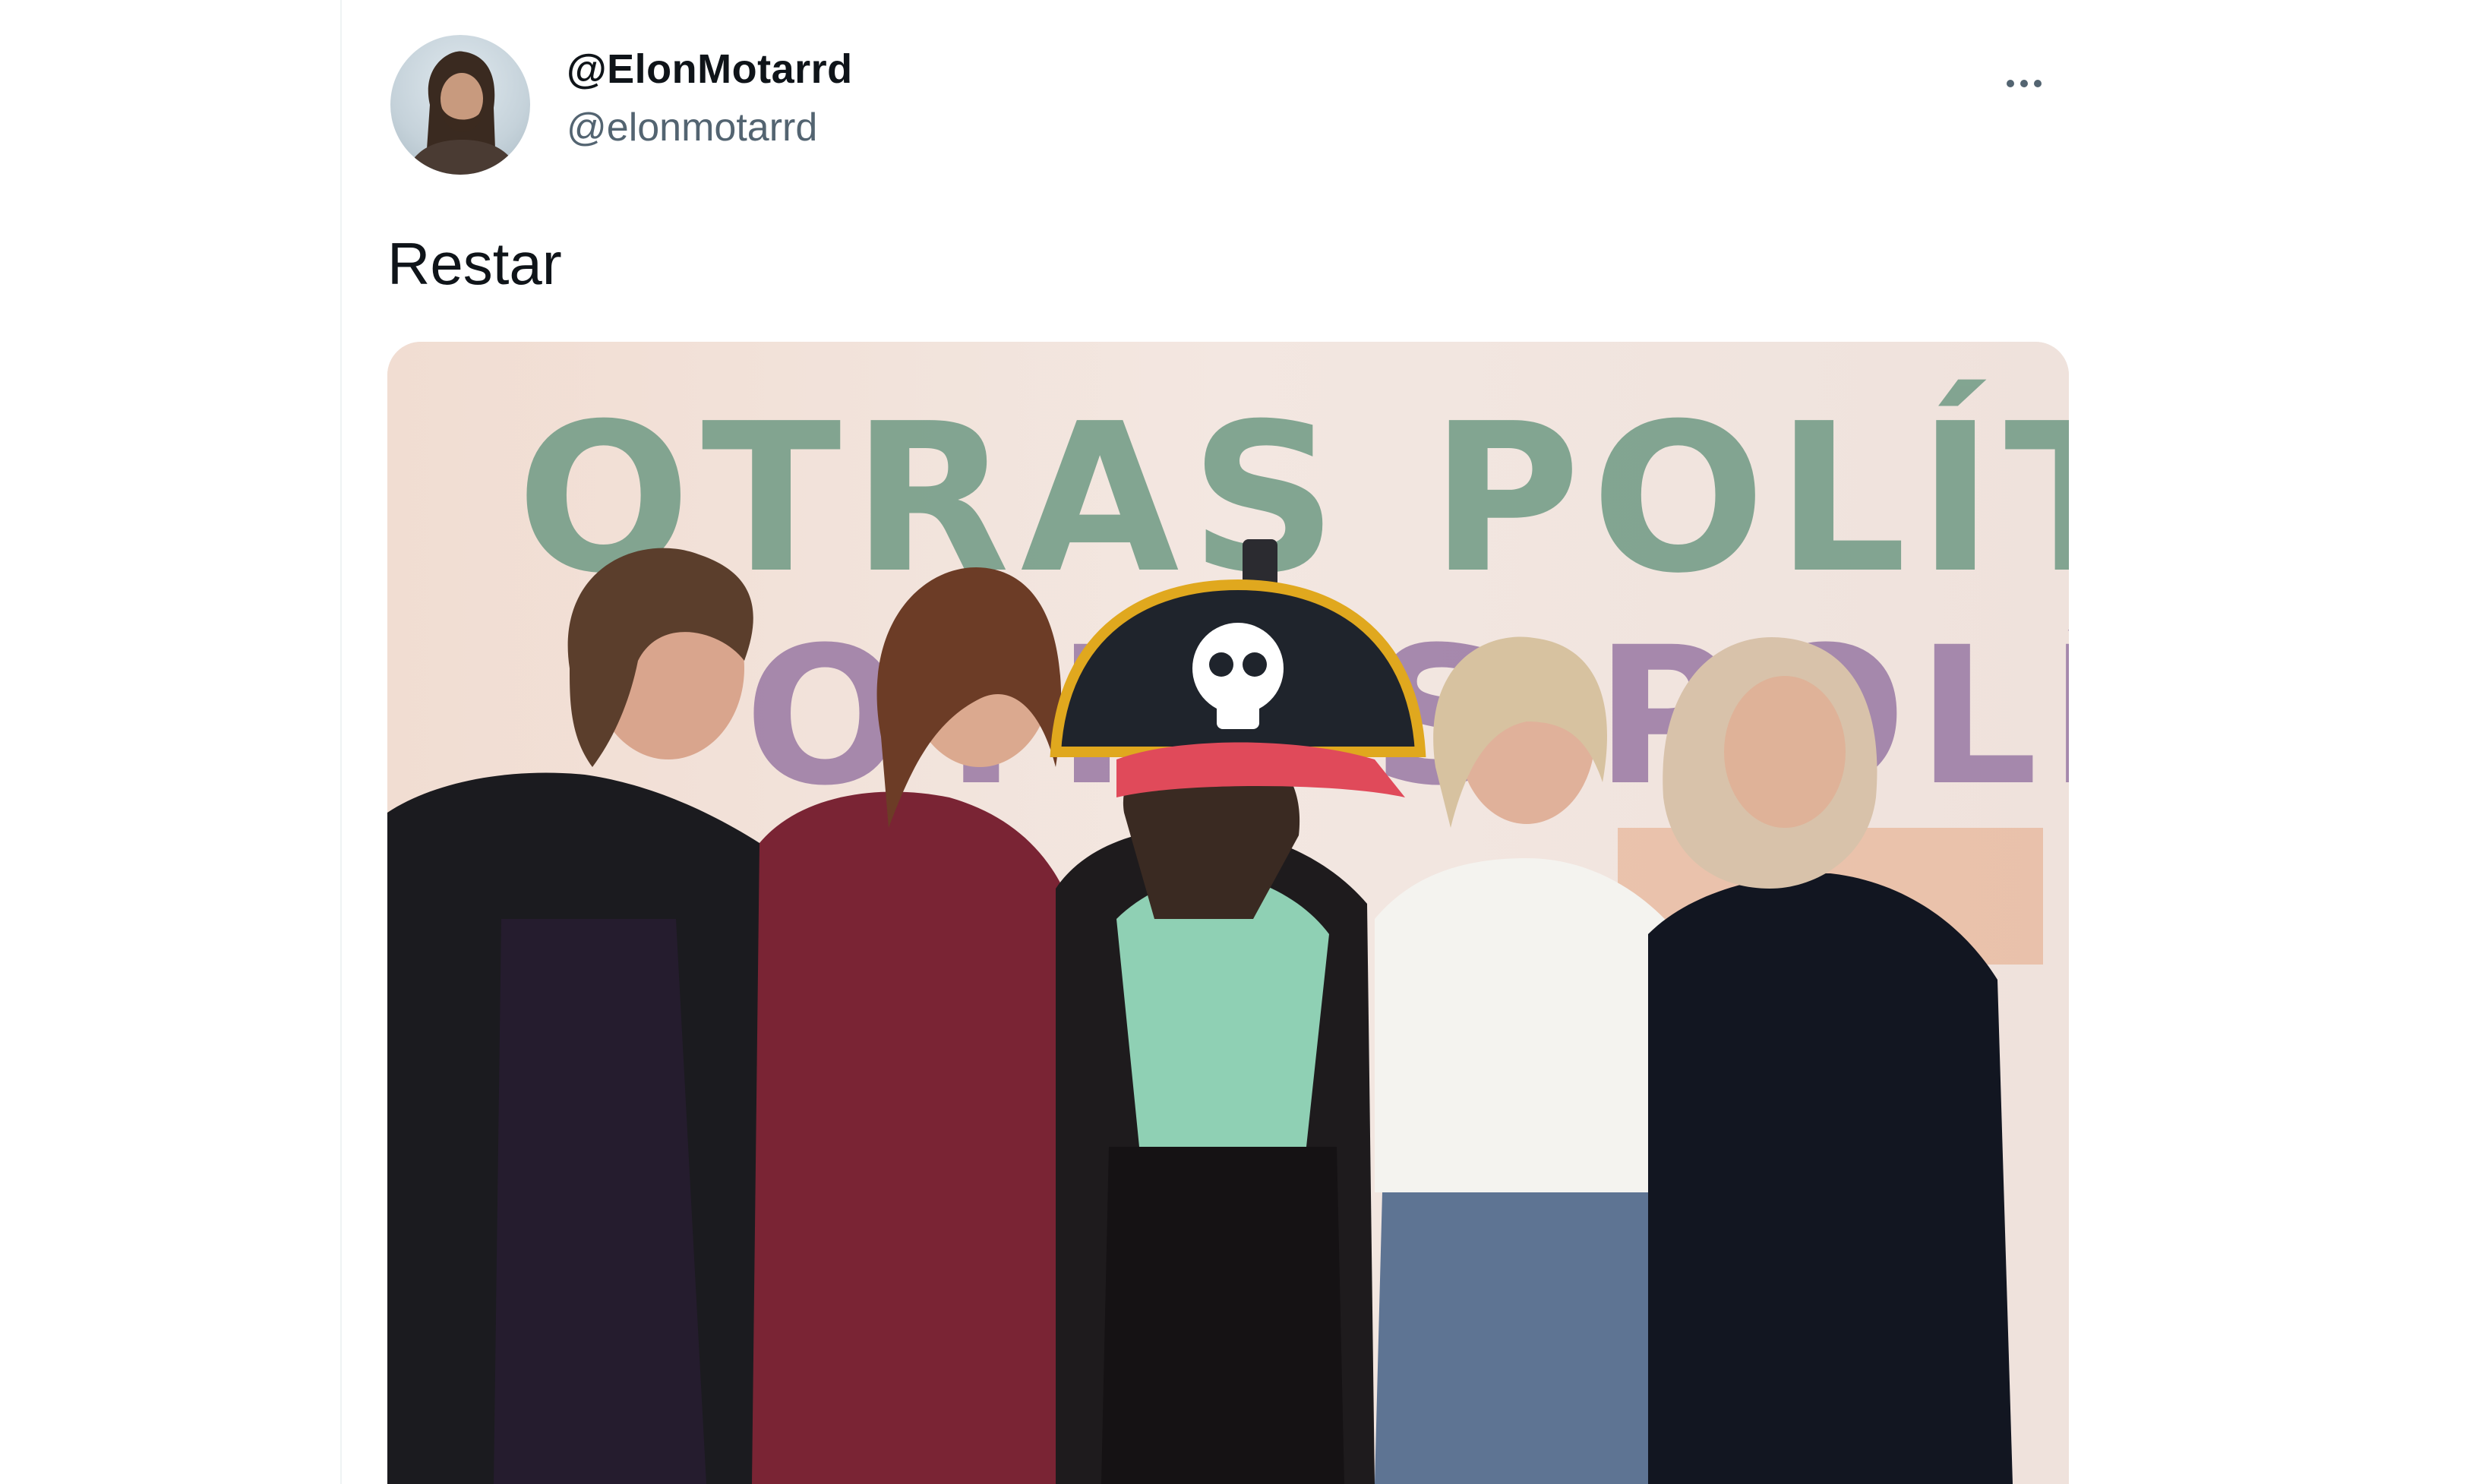 The image size is (2479, 1484). What do you see at coordinates (474, 263) in the screenshot?
I see `tweet-text: Restar` at bounding box center [474, 263].